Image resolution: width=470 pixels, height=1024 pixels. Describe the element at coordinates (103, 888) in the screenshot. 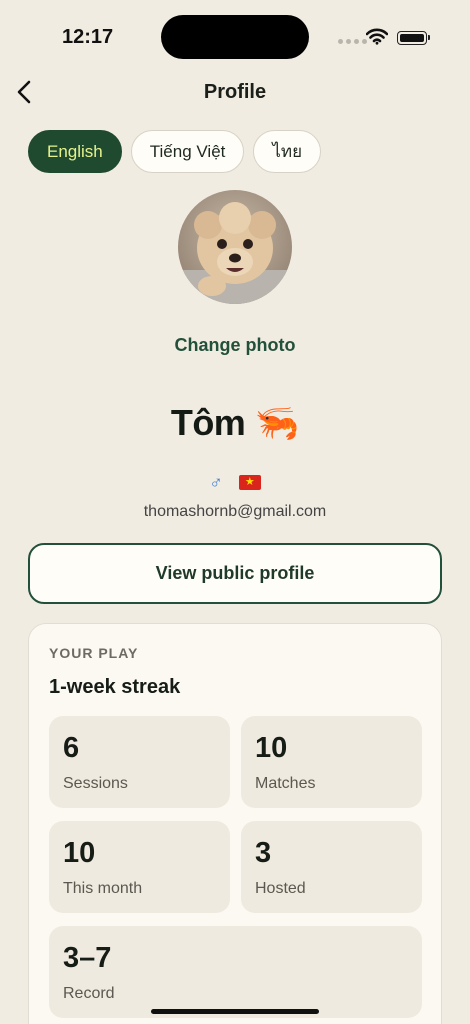

I see `stat-label: This month` at that location.